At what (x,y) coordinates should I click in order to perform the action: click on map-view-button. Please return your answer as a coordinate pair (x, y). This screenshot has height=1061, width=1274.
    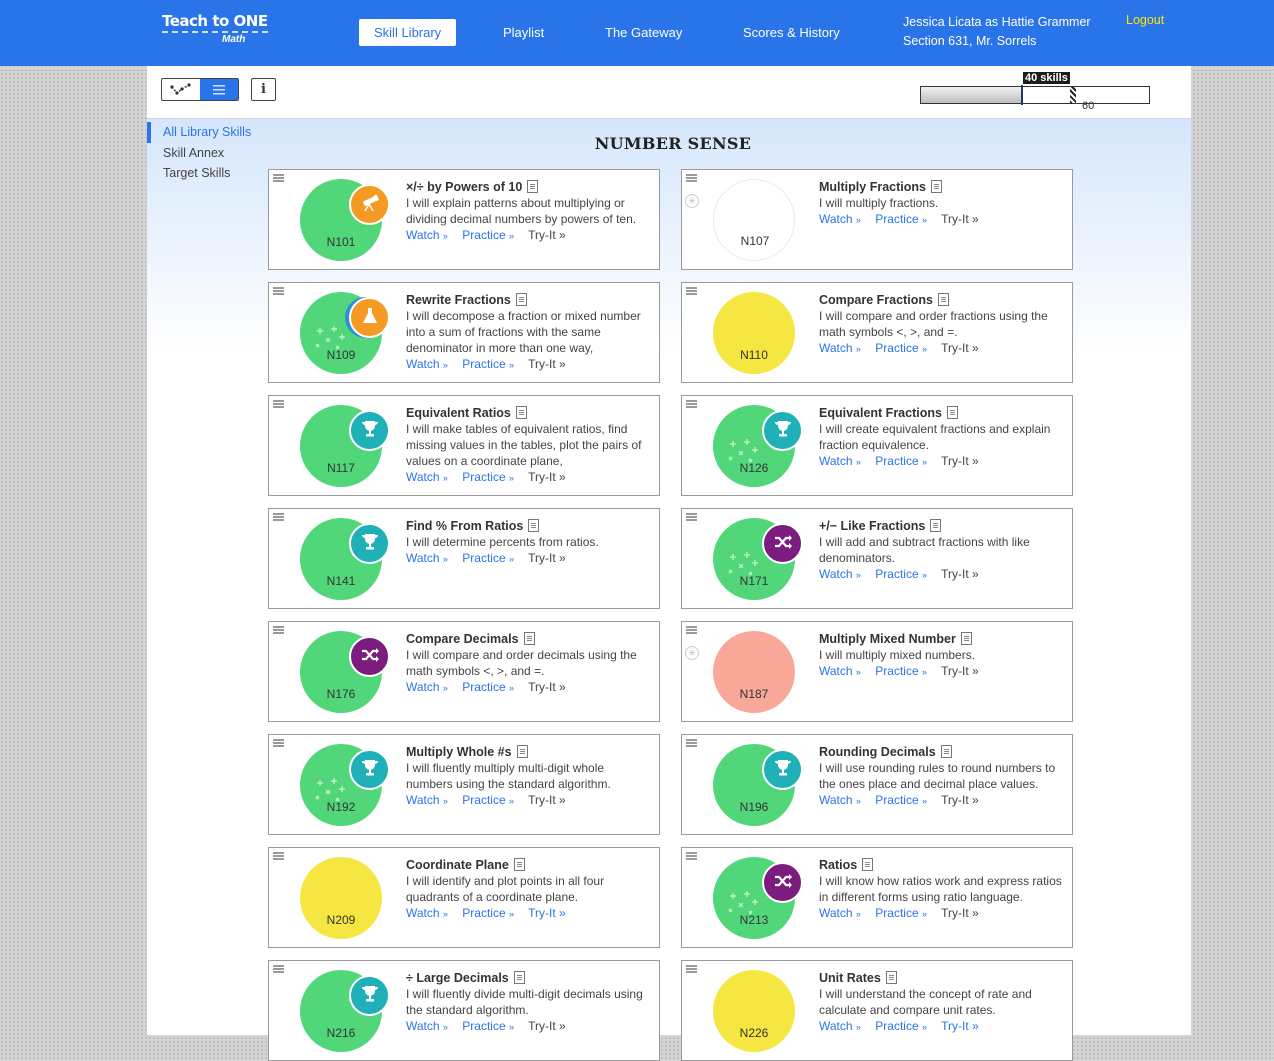
    Looking at the image, I should click on (181, 89).